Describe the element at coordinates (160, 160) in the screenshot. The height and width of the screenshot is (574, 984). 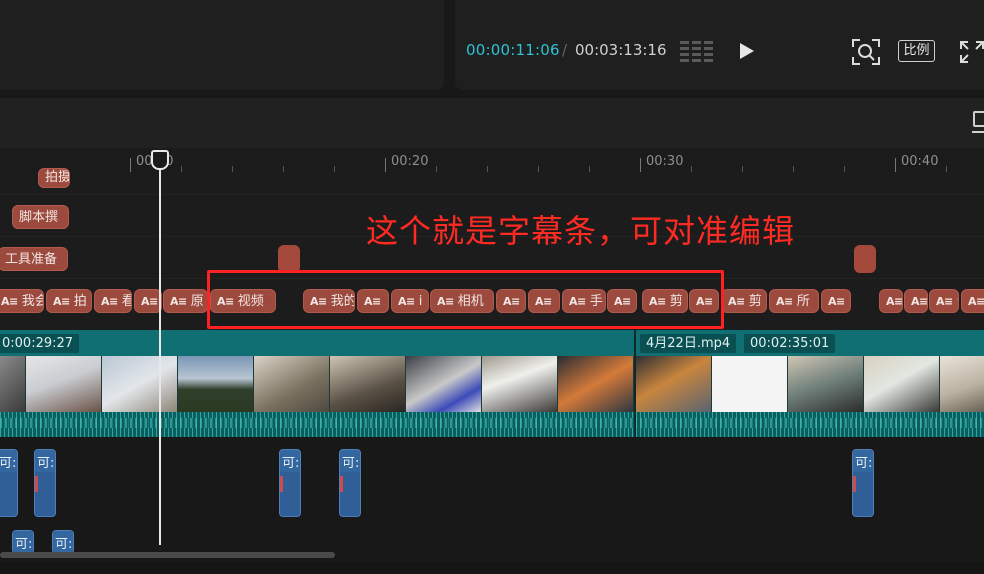
I see `playhead-handle` at that location.